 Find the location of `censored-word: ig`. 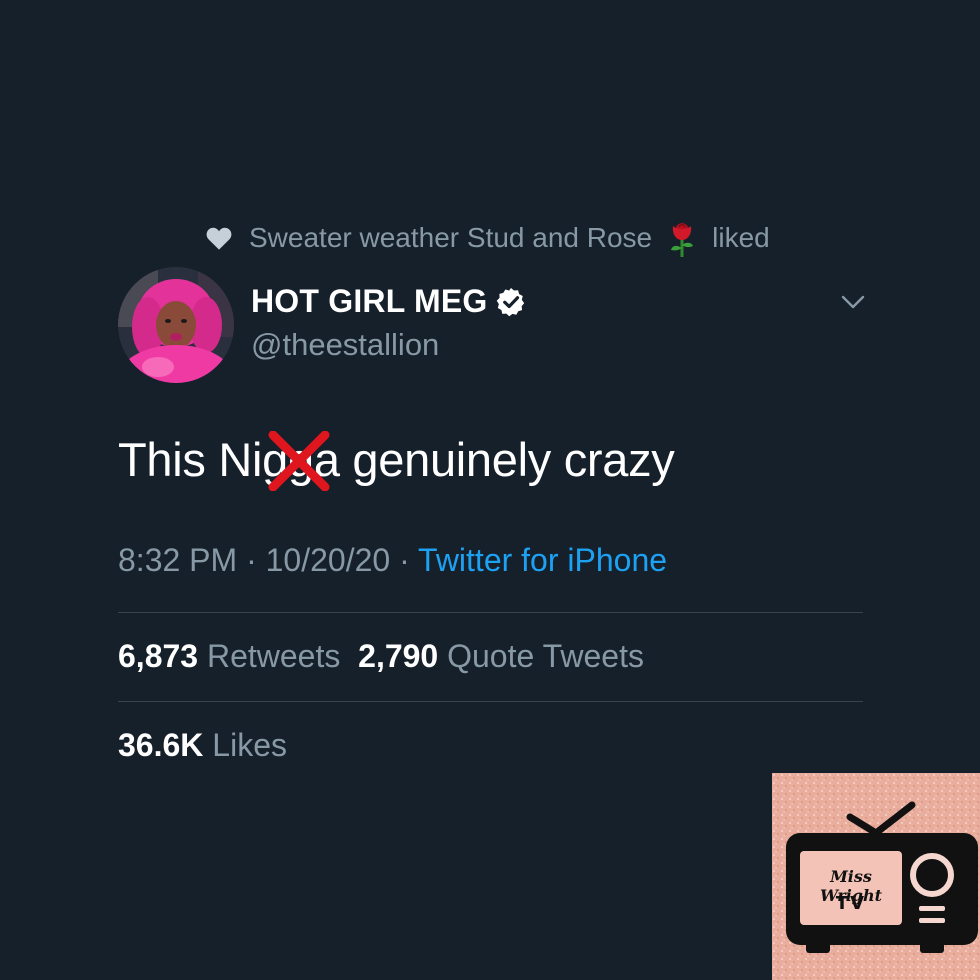

censored-word: ig is located at coordinates (291, 461).